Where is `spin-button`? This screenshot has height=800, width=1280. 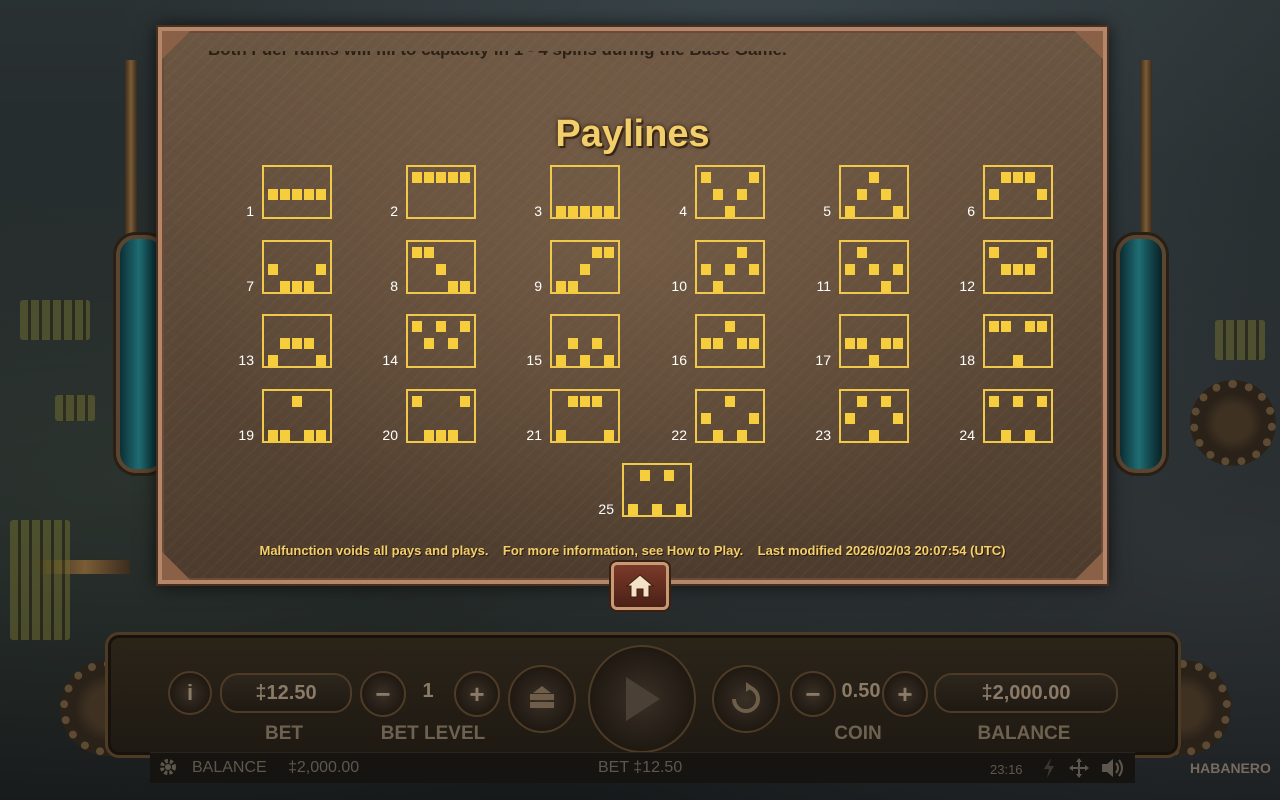 spin-button is located at coordinates (642, 699).